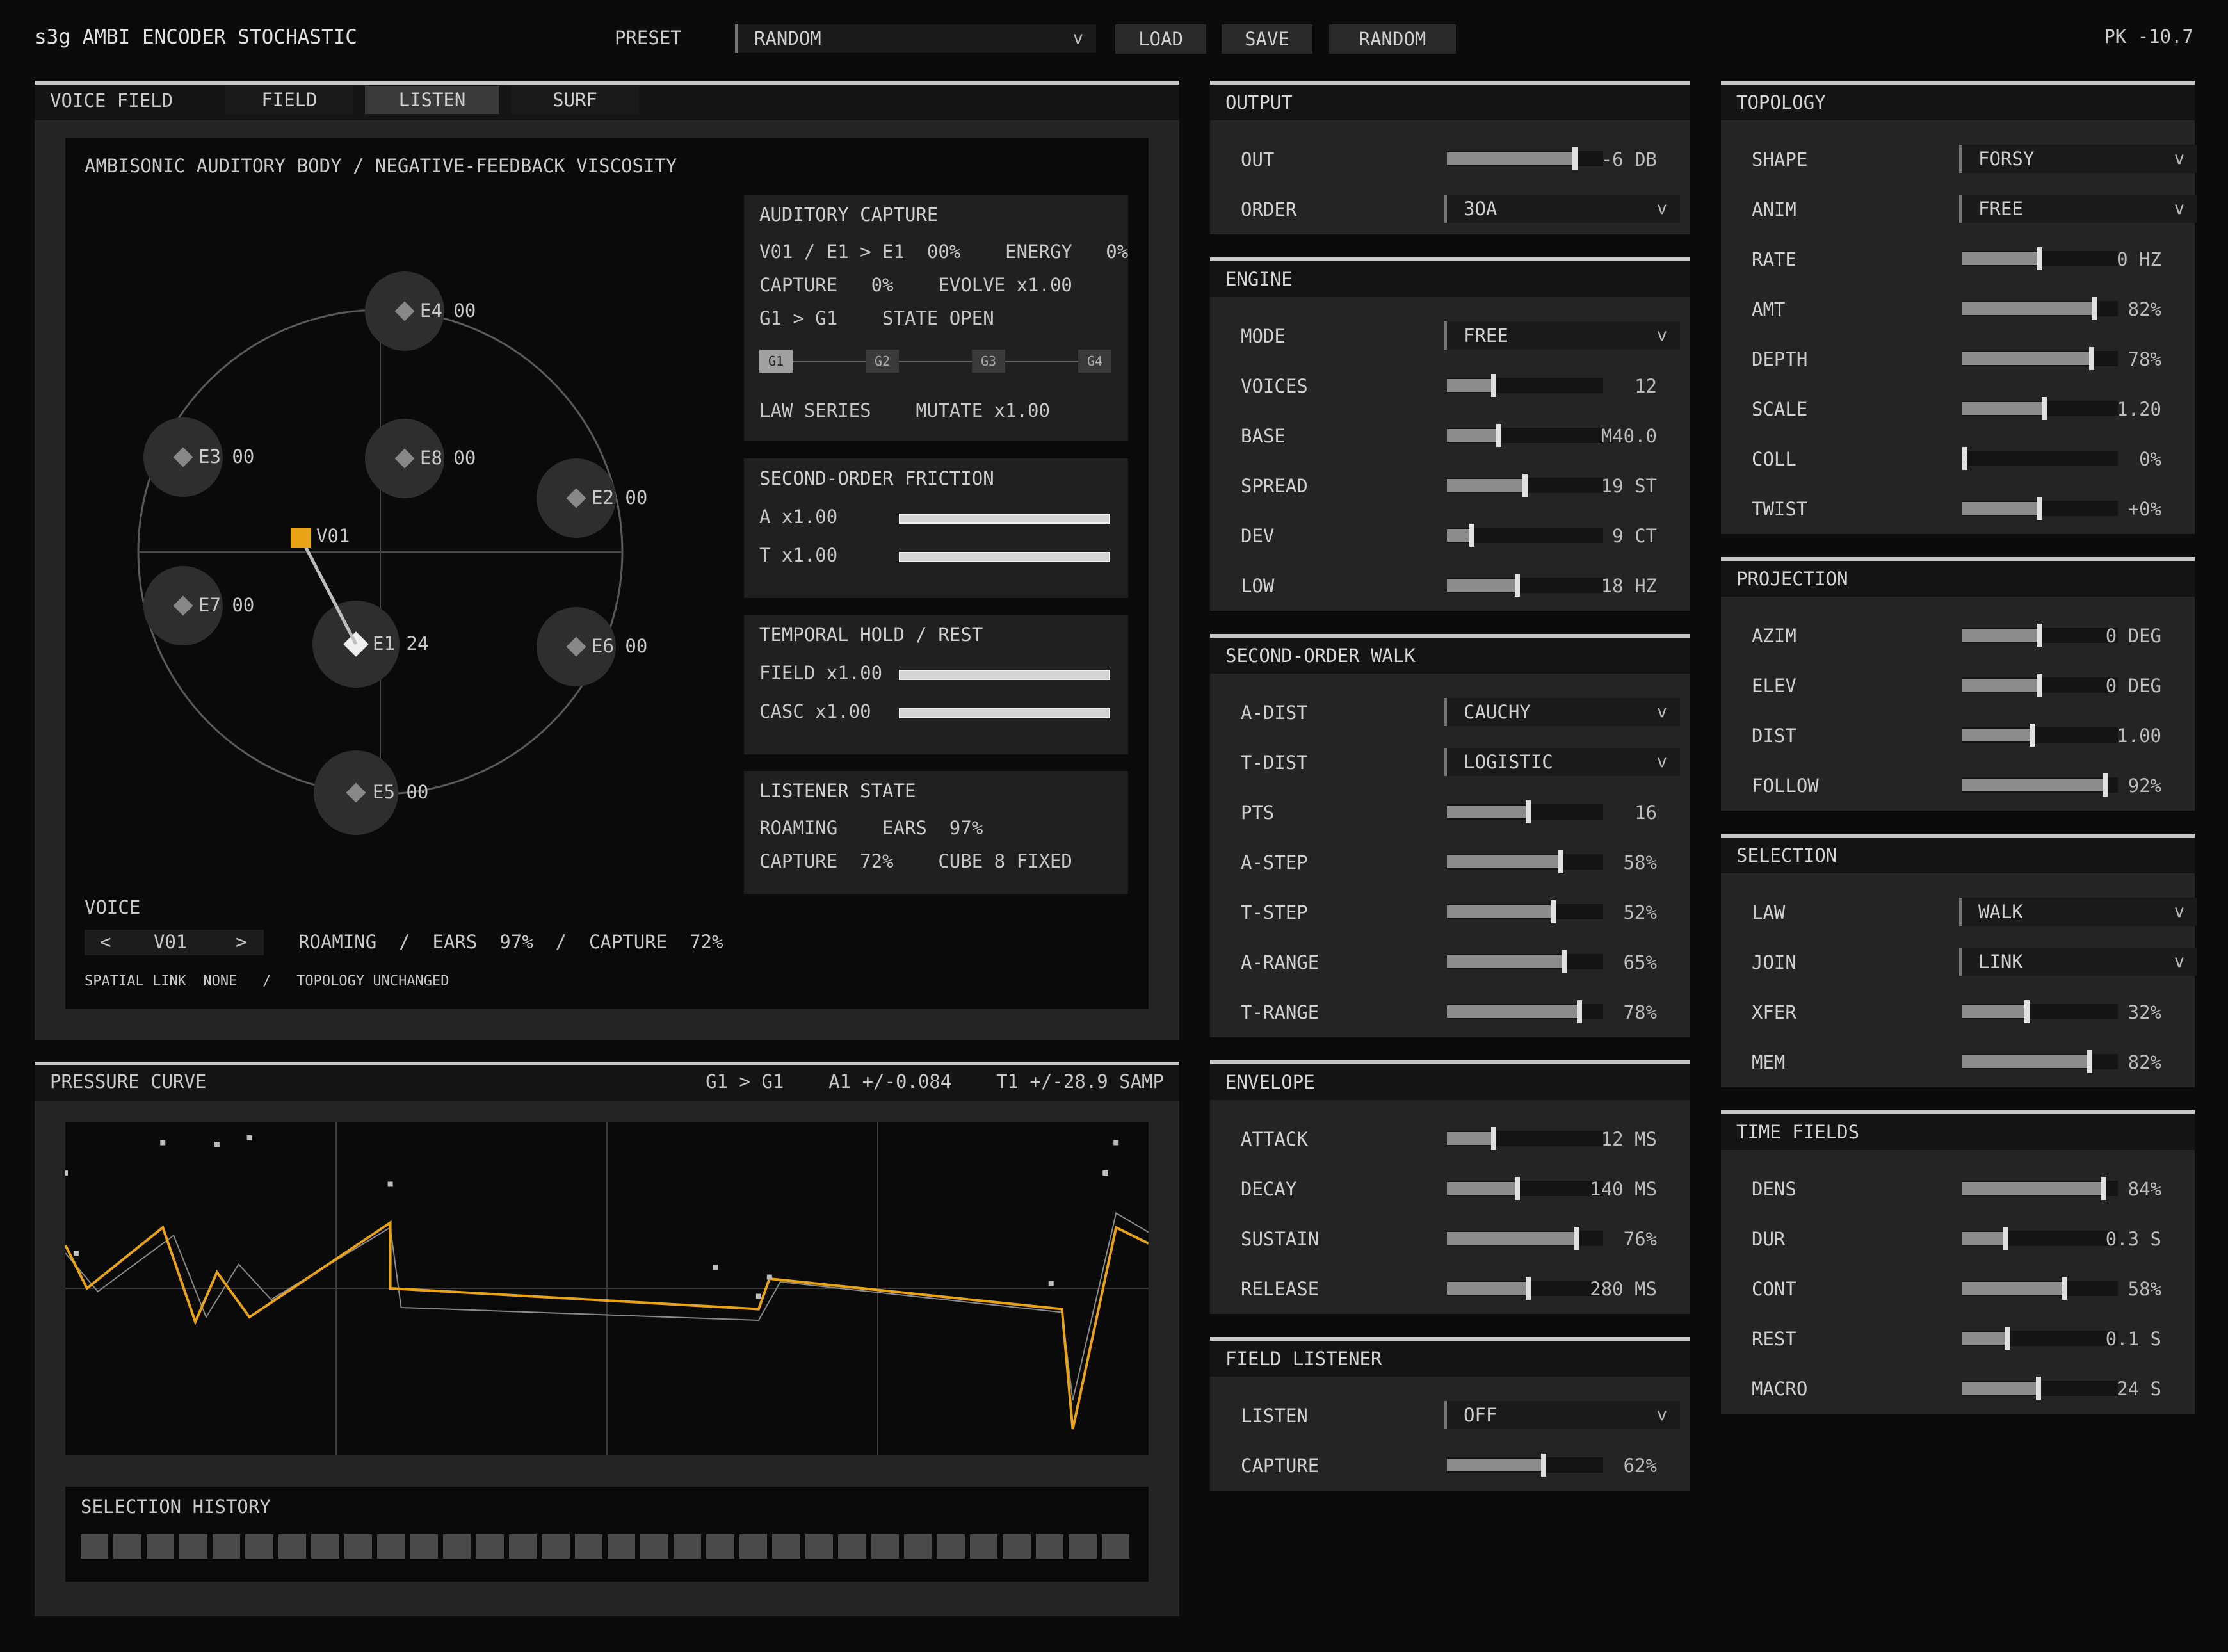 The width and height of the screenshot is (2228, 1652). I want to click on cont-slider, so click(2040, 1288).